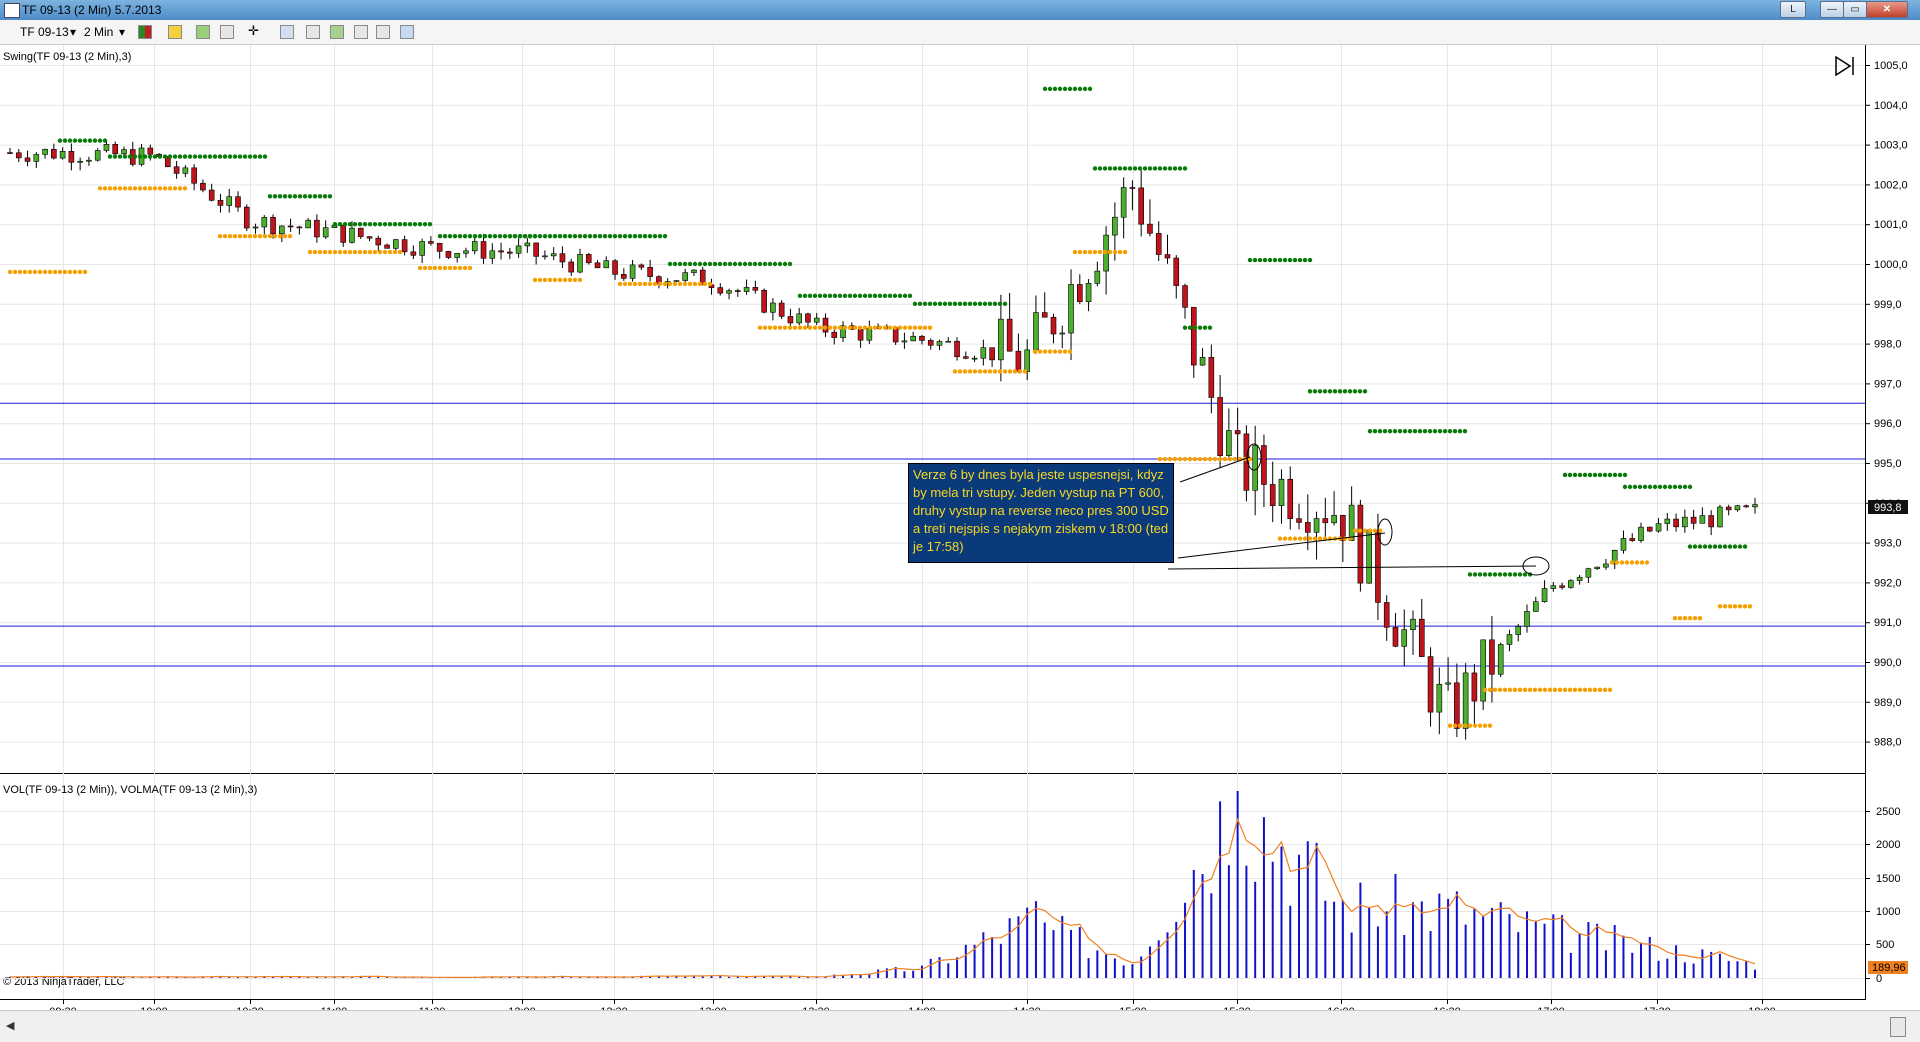  What do you see at coordinates (10, 1025) in the screenshot?
I see `scroll-left-icon: ◀` at bounding box center [10, 1025].